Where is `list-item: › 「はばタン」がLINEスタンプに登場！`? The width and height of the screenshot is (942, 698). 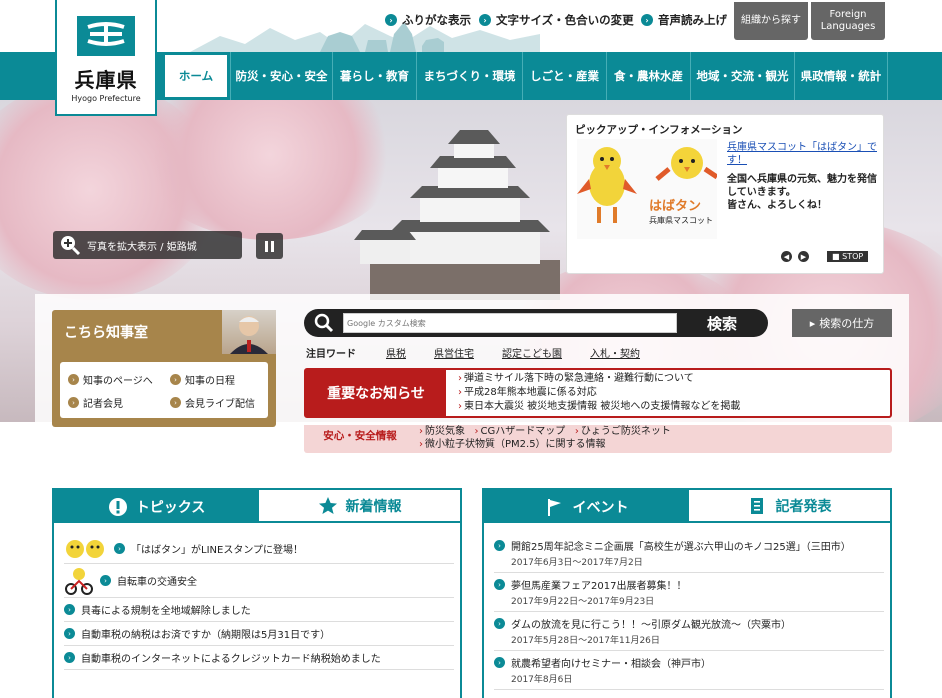
list-item: › 「はばタン」がLINEスタンプに登場！ is located at coordinates (259, 549).